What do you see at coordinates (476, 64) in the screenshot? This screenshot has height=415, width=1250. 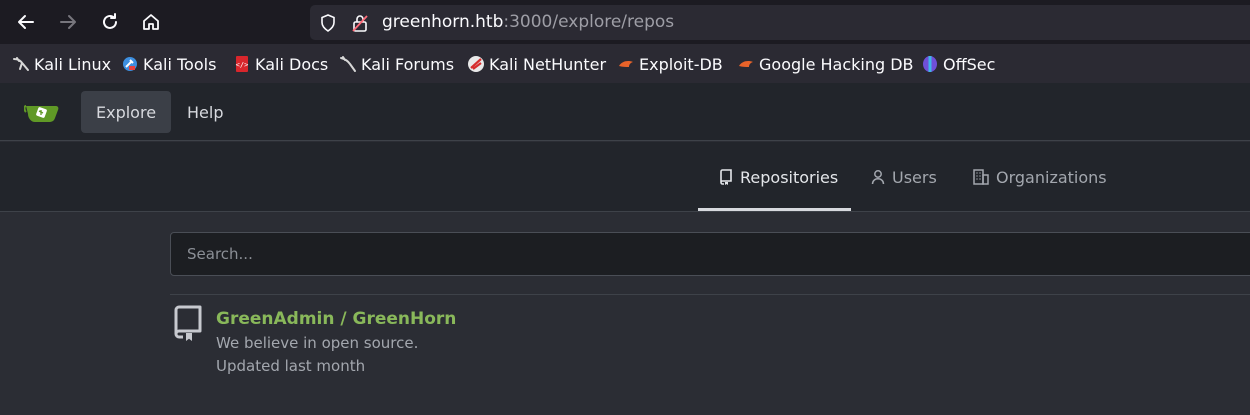 I see `nethunter-icon` at bounding box center [476, 64].